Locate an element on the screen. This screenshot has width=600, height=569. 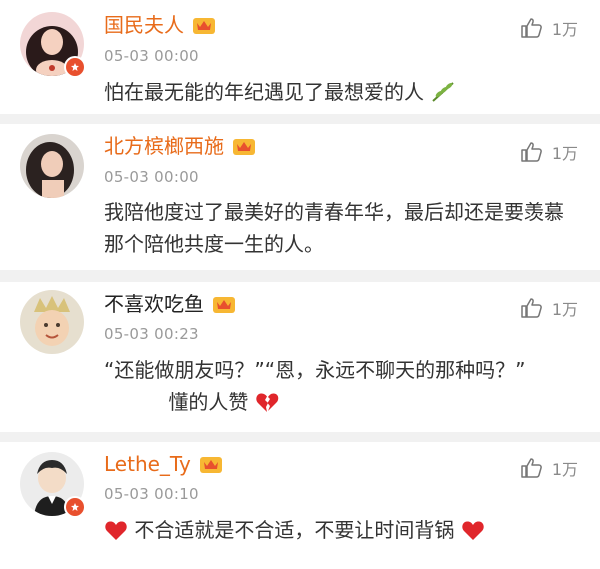
broken-heart-icon is located at coordinates (267, 406).